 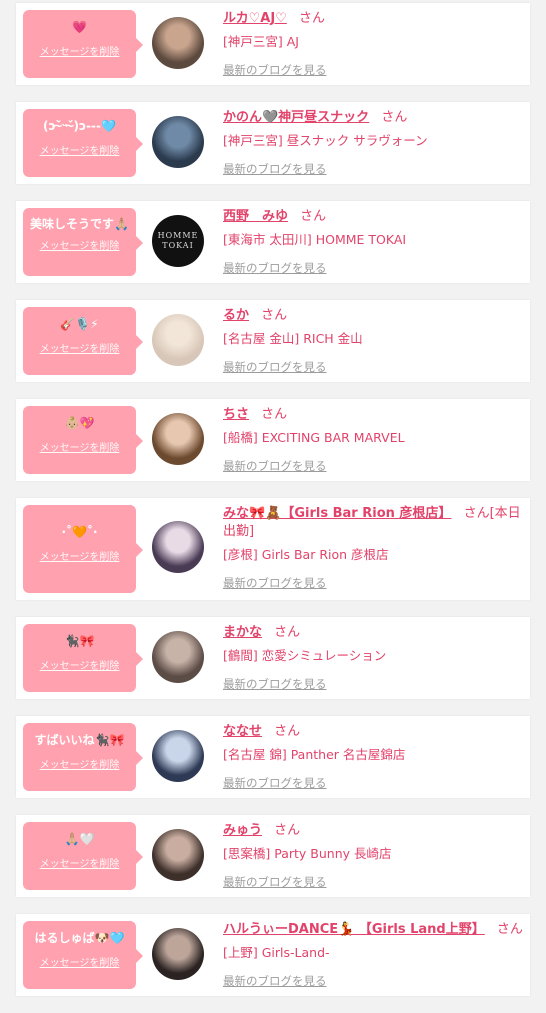 I want to click on cast-name-link: みな🎀🧸【Girls Bar Rion 彦根店】, so click(x=337, y=513).